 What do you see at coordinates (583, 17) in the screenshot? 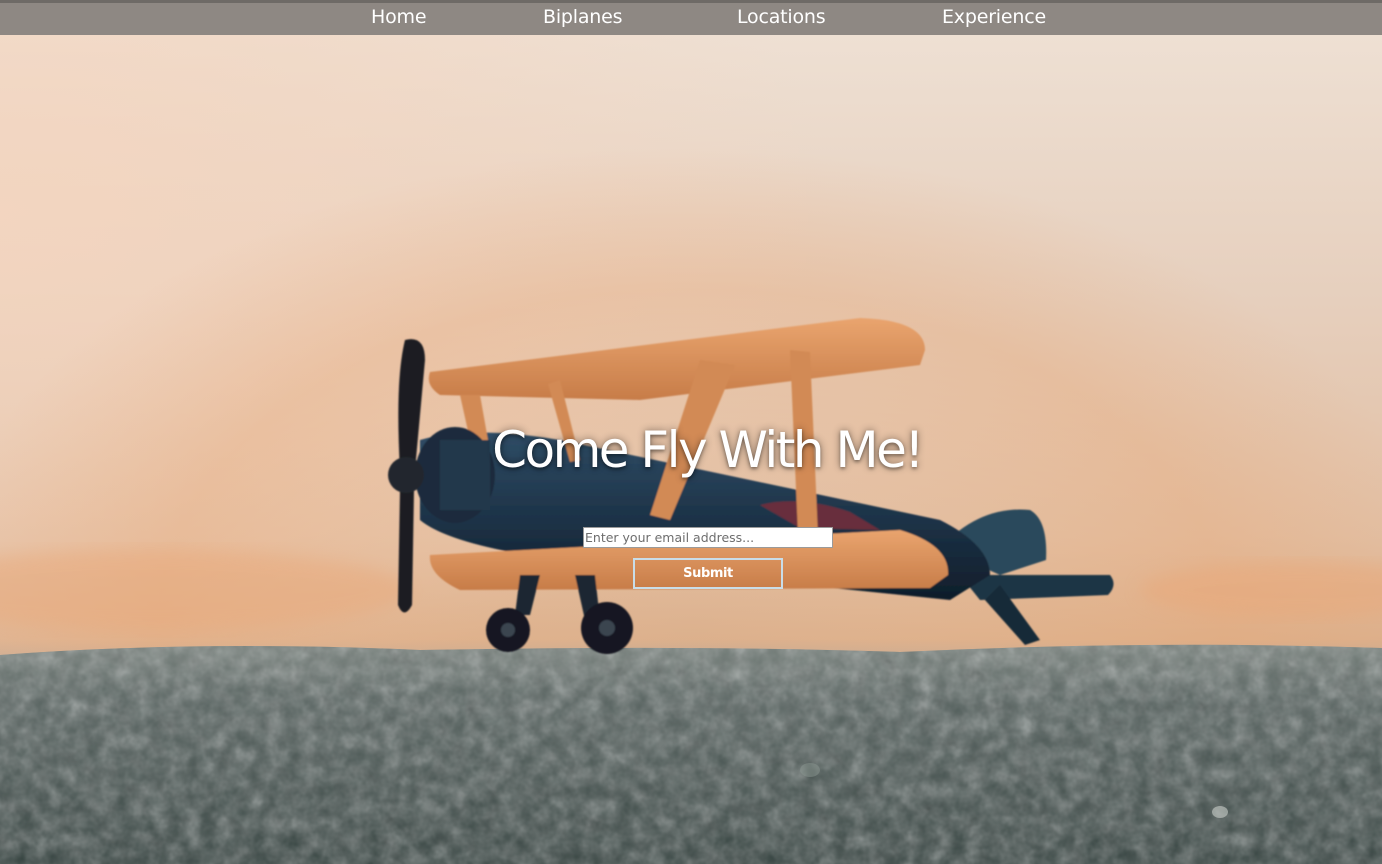
I see `nav-link-biplanes: Biplanes` at bounding box center [583, 17].